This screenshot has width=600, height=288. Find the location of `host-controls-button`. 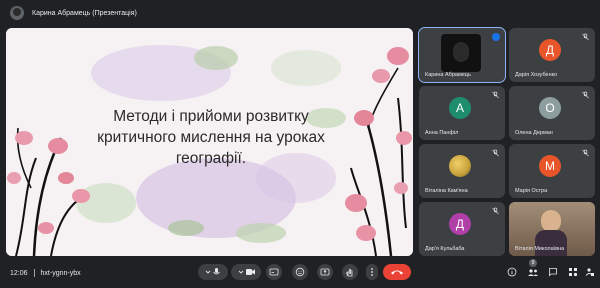

host-controls-button is located at coordinates (590, 272).